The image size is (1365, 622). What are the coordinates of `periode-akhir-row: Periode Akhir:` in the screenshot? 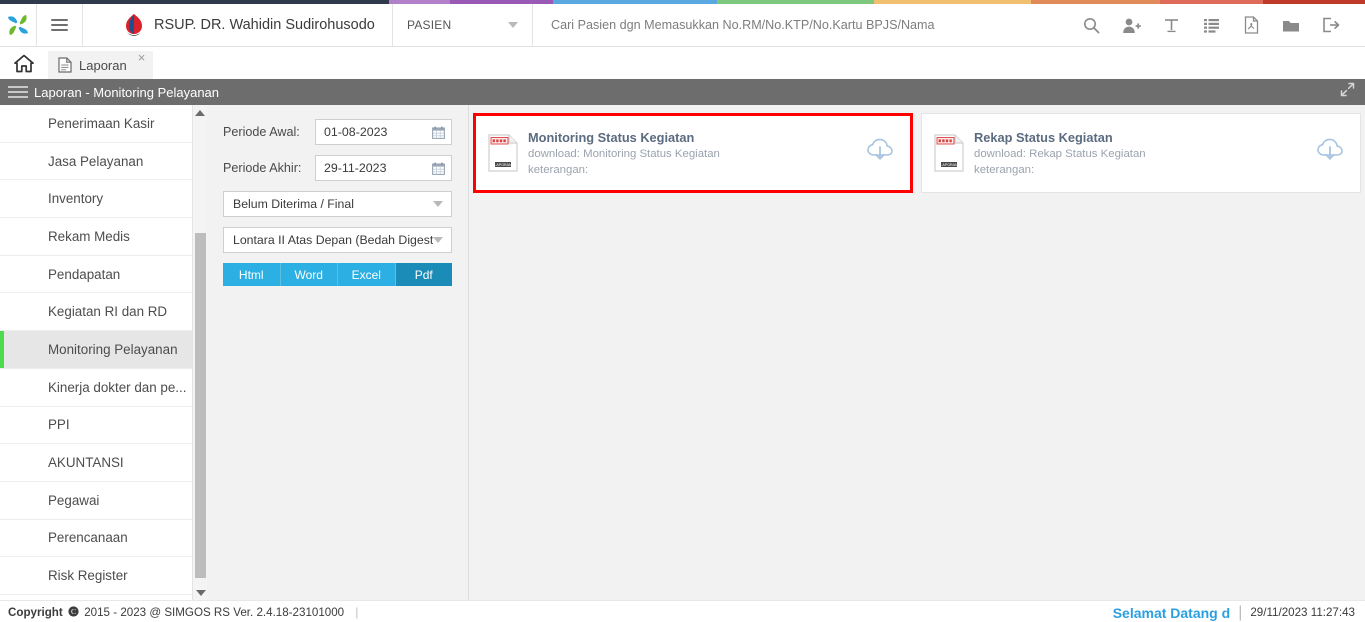 It's located at (337, 168).